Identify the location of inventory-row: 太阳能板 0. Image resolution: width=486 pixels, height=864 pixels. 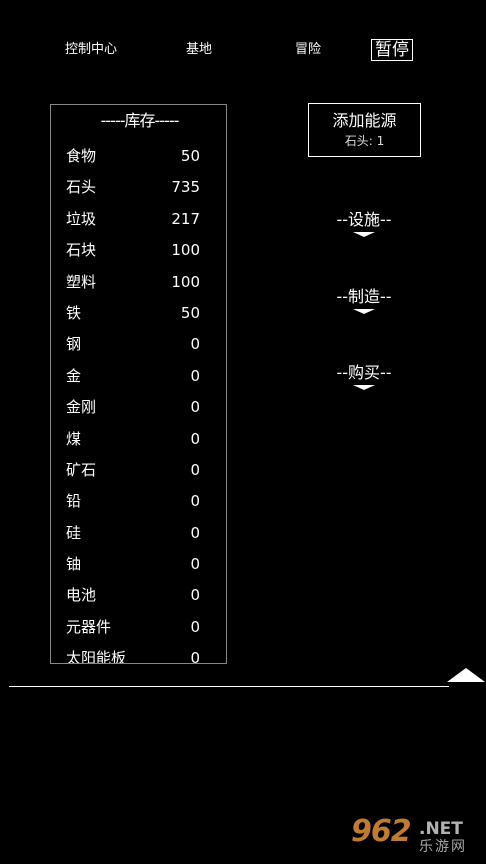
(138, 653).